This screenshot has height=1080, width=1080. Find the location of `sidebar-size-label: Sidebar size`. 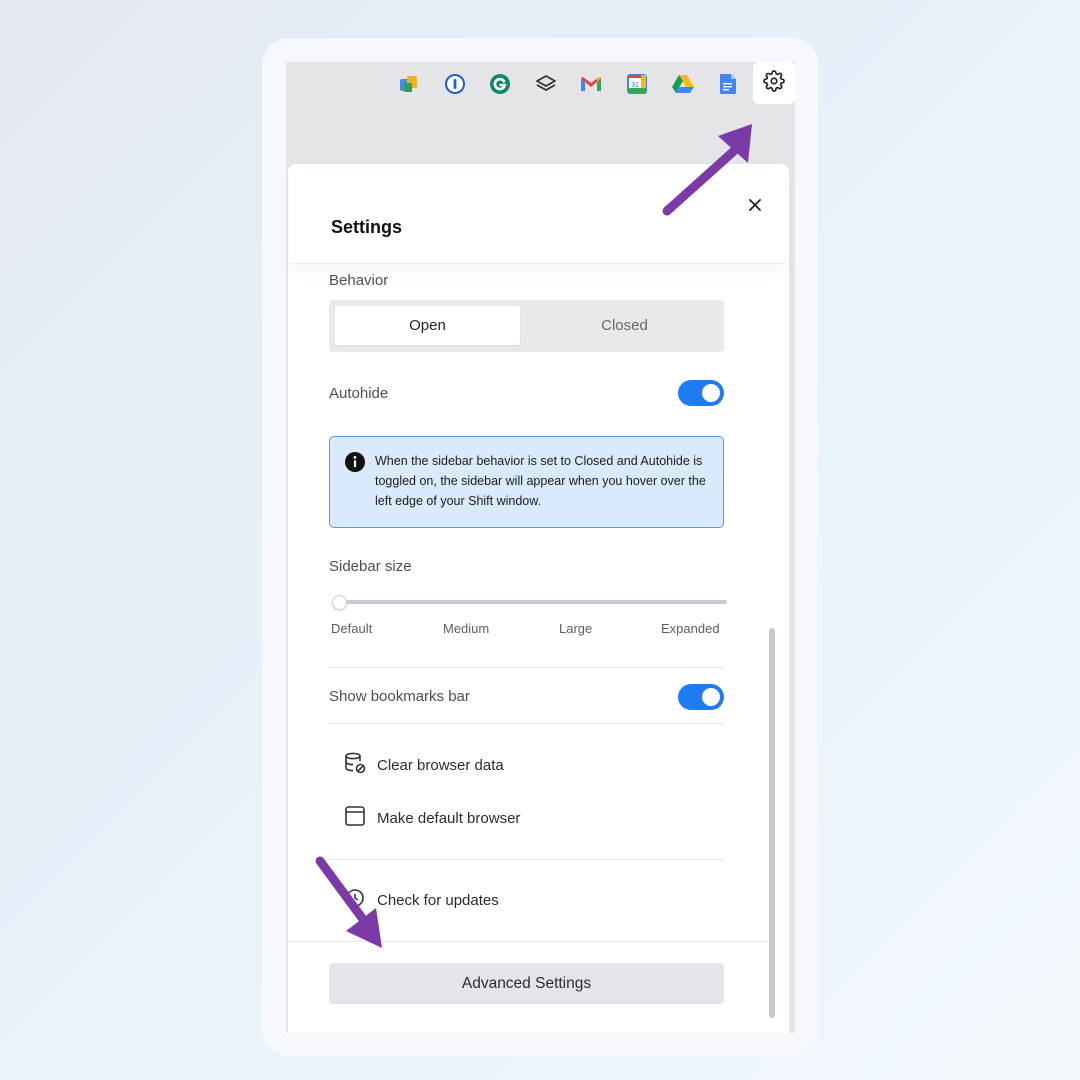

sidebar-size-label: Sidebar size is located at coordinates (370, 566).